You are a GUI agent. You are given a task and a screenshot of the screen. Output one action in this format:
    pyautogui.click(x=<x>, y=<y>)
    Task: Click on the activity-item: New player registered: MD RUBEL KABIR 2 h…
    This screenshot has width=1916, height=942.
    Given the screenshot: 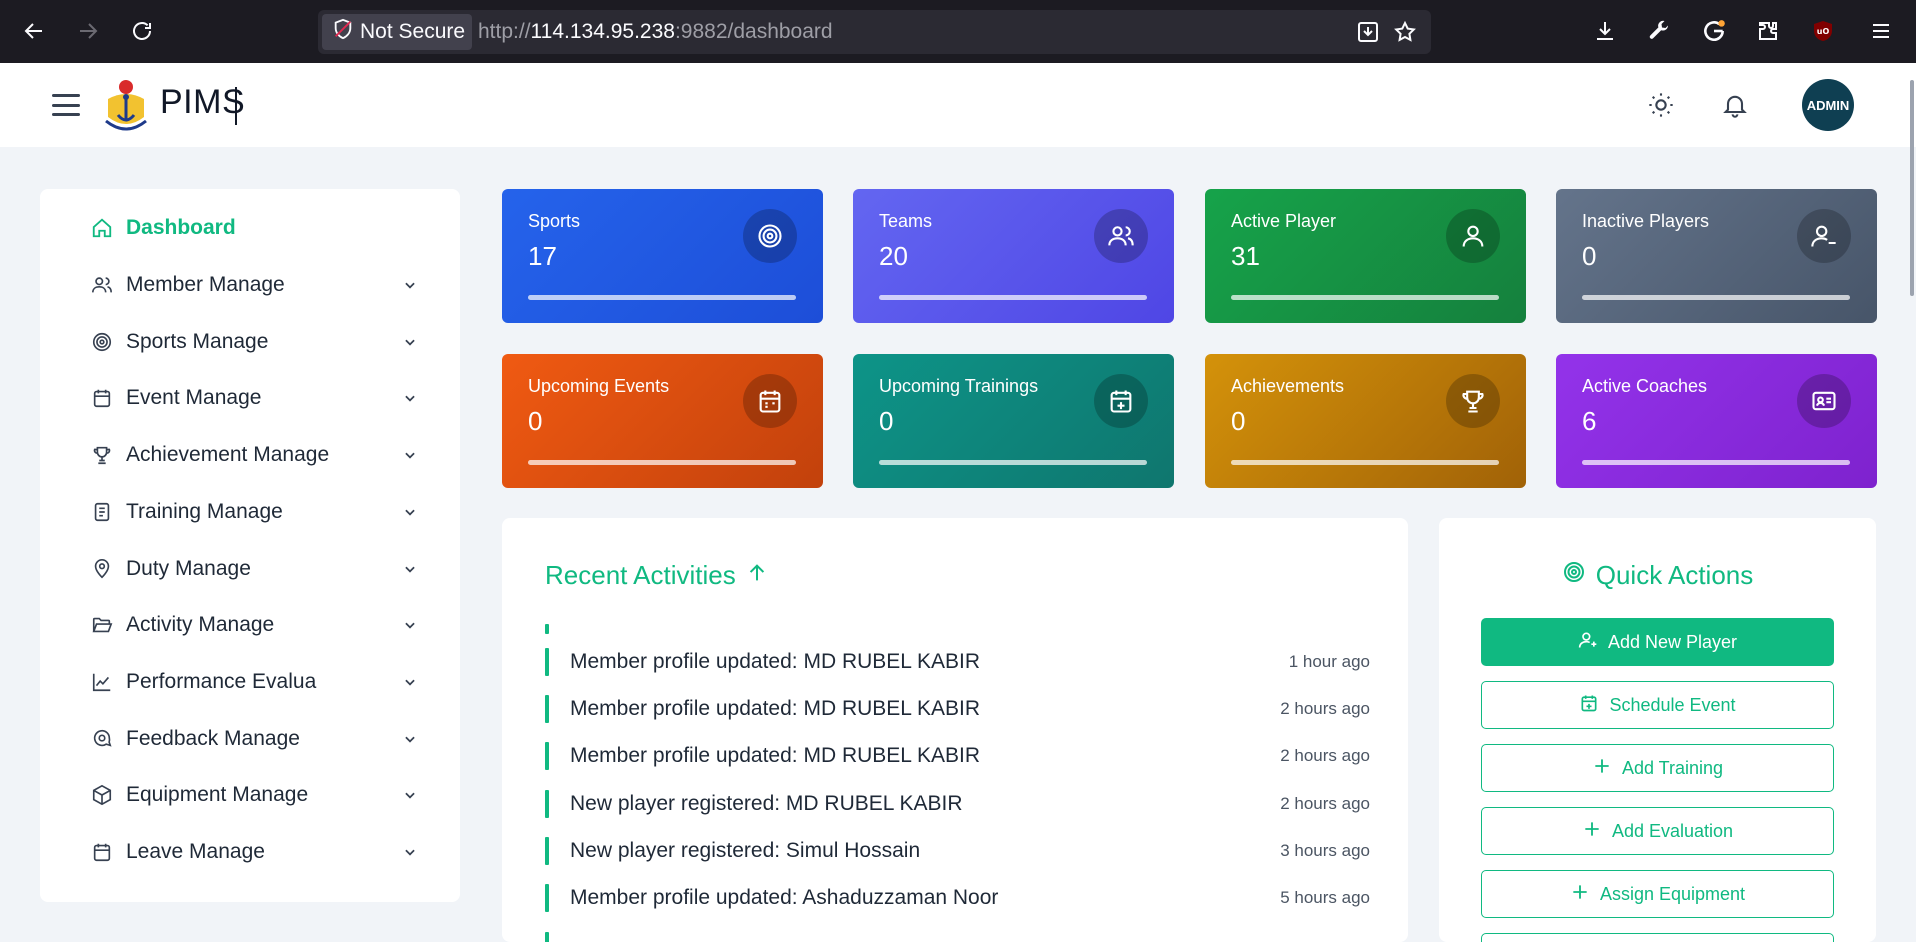 What is the action you would take?
    pyautogui.click(x=957, y=804)
    